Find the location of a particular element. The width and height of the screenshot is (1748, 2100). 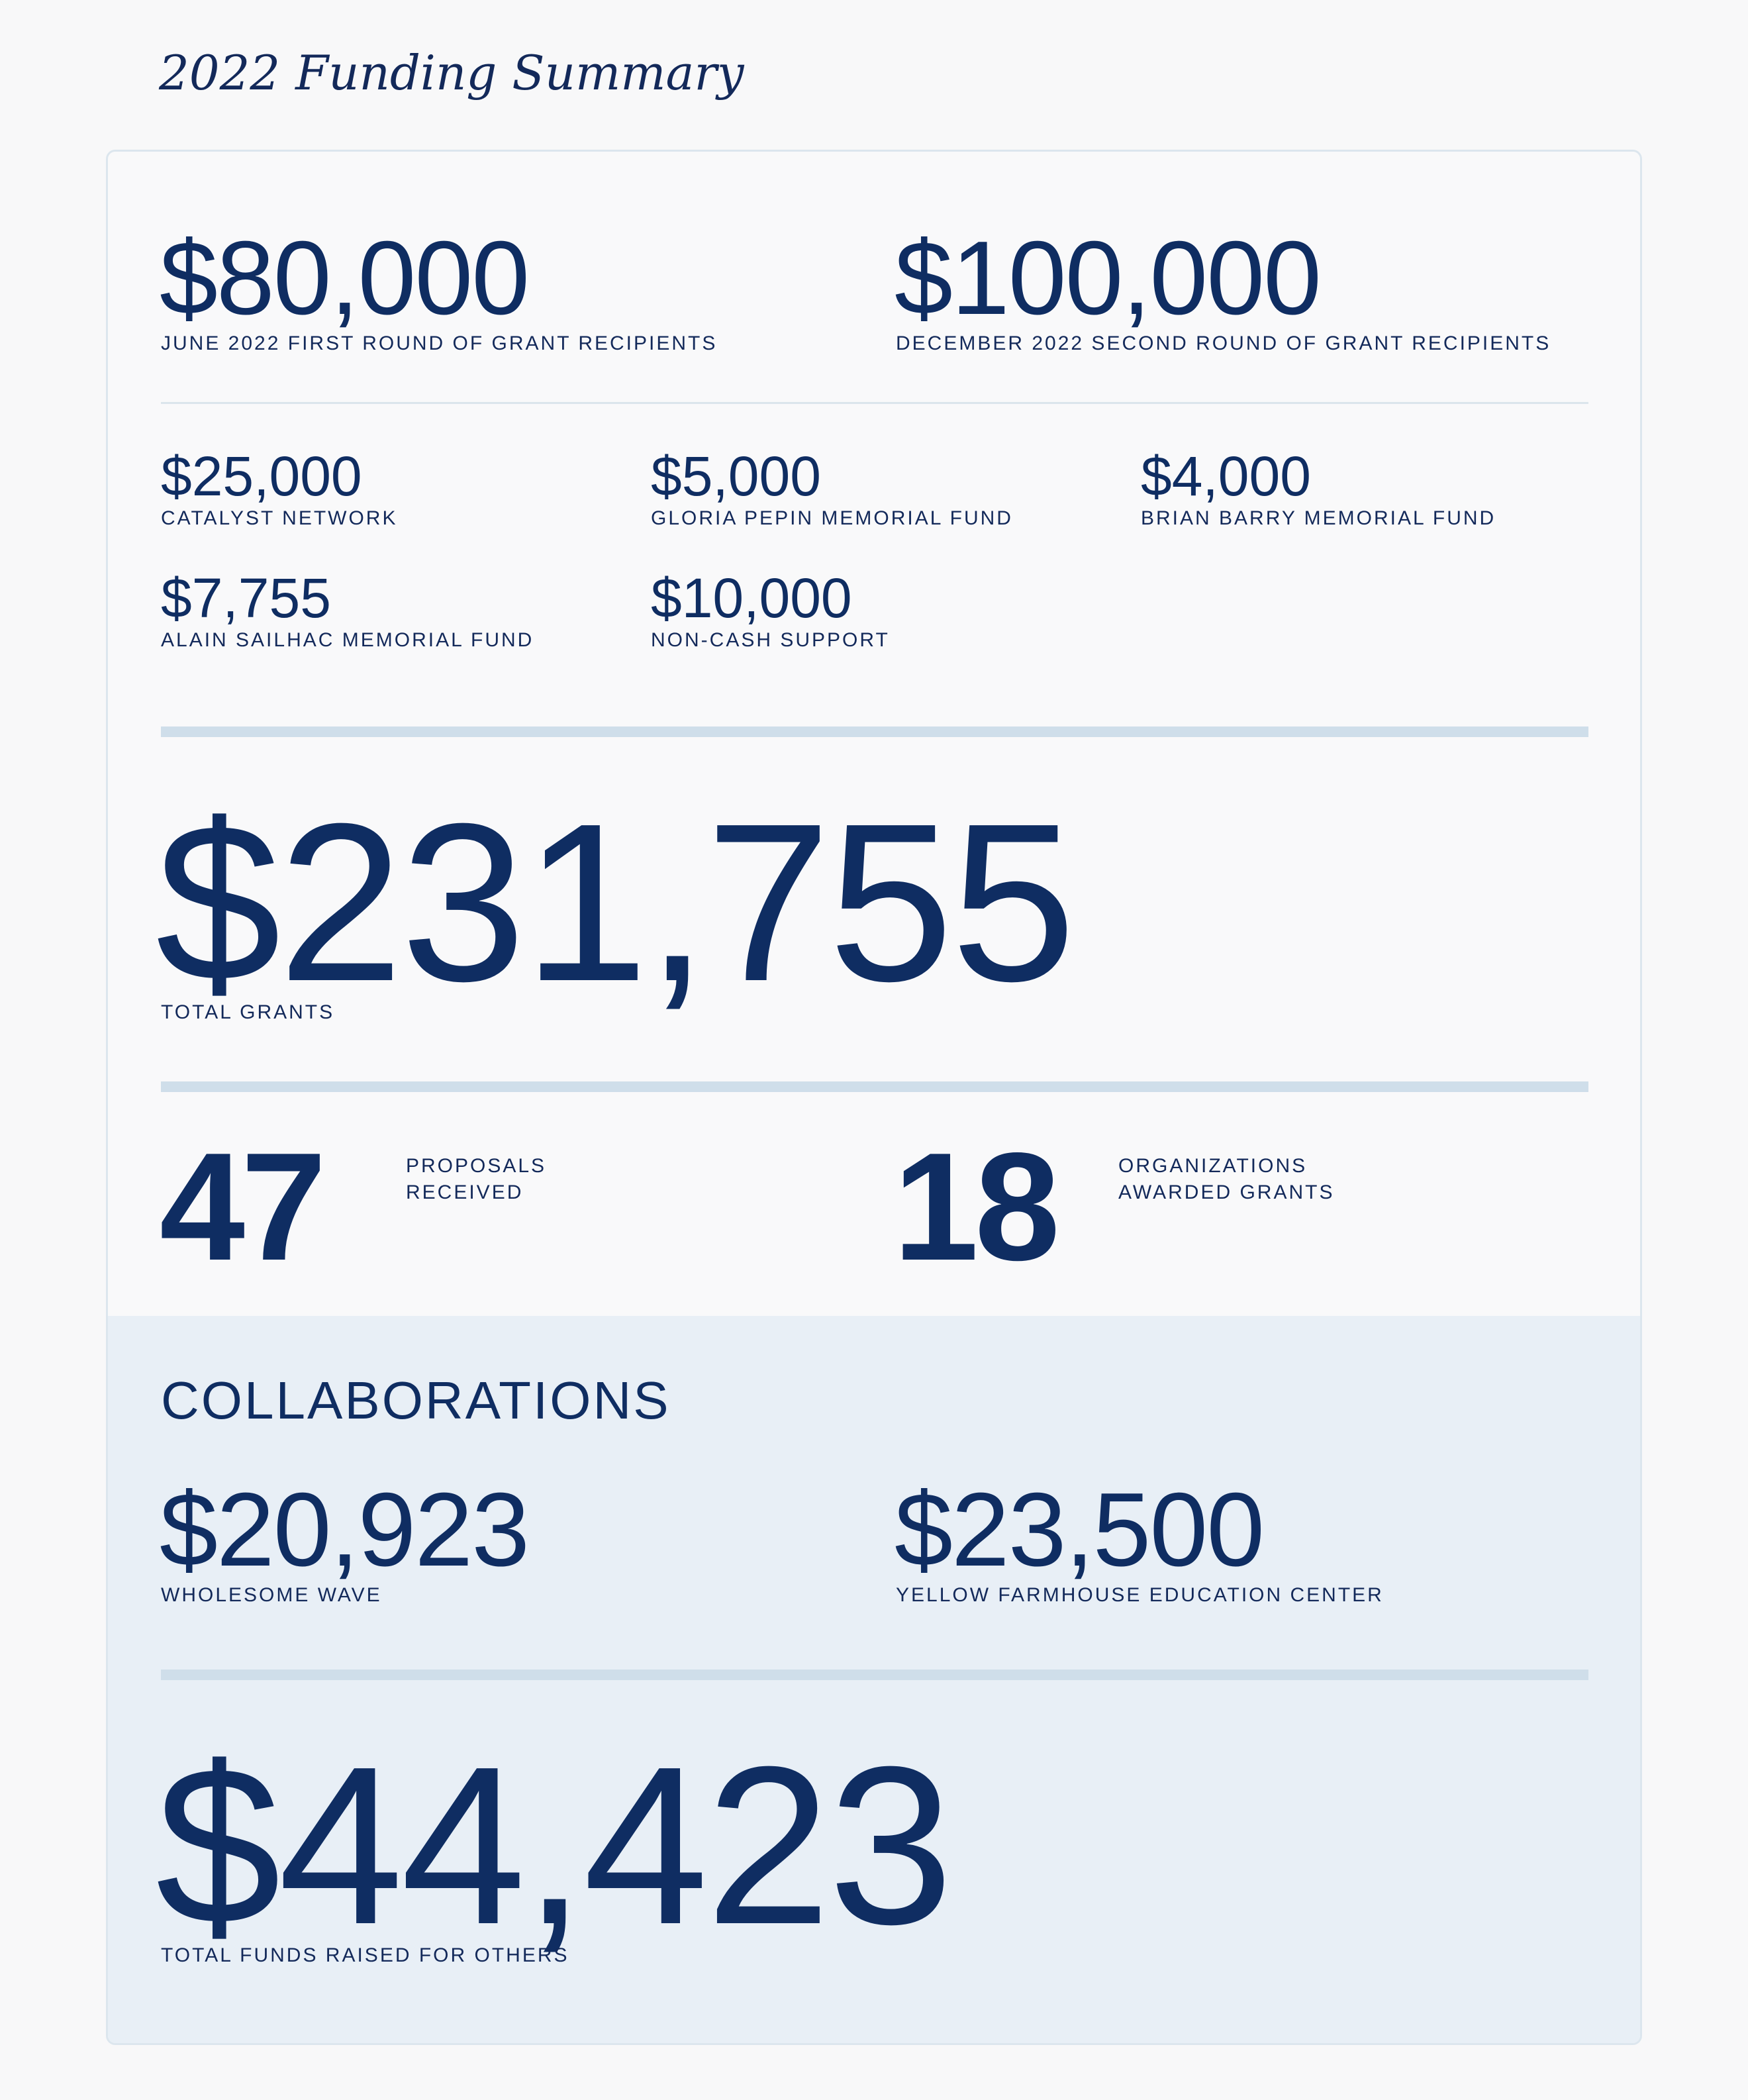

fund-barry-label: BRIAN BARRY MEMORIAL FUND is located at coordinates (1318, 518).